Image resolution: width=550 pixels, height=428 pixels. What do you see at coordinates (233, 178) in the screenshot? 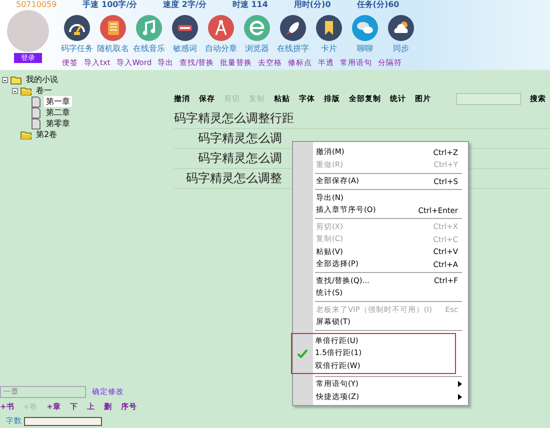
I see `editor-line: 码字精灵怎么调整` at bounding box center [233, 178].